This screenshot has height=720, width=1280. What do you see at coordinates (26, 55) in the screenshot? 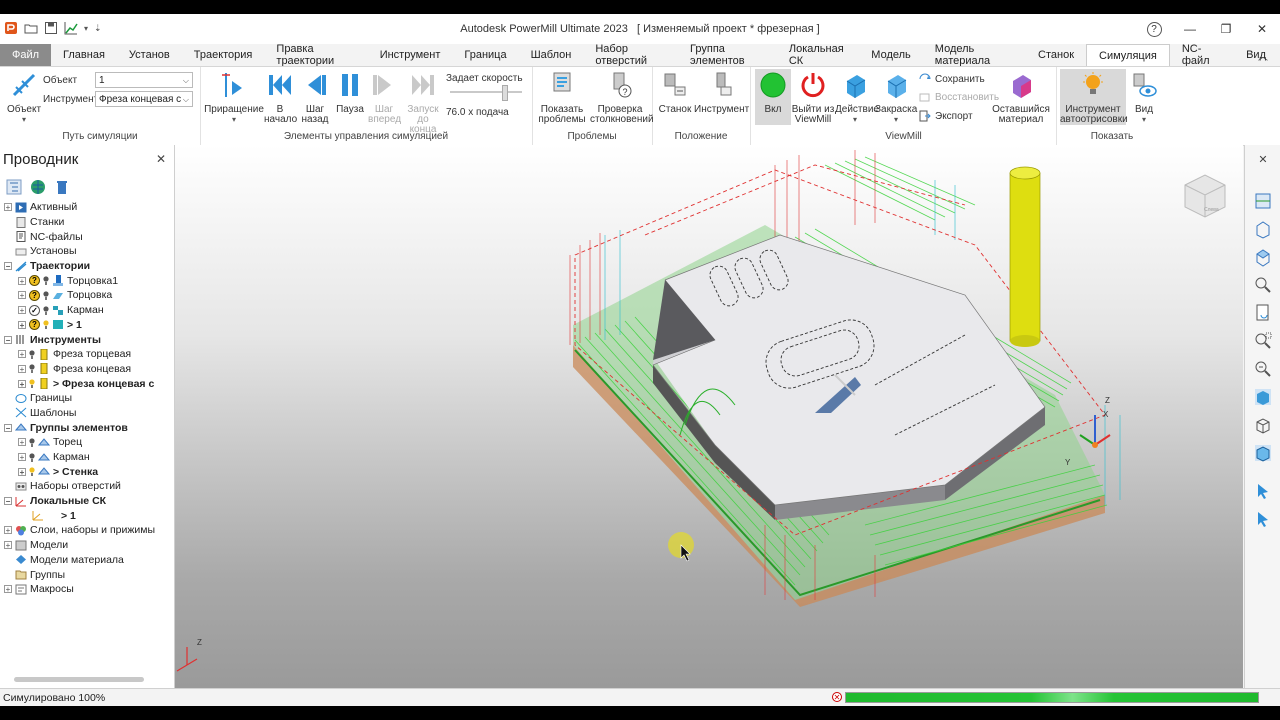
I see `tab-file: Файл` at bounding box center [26, 55].